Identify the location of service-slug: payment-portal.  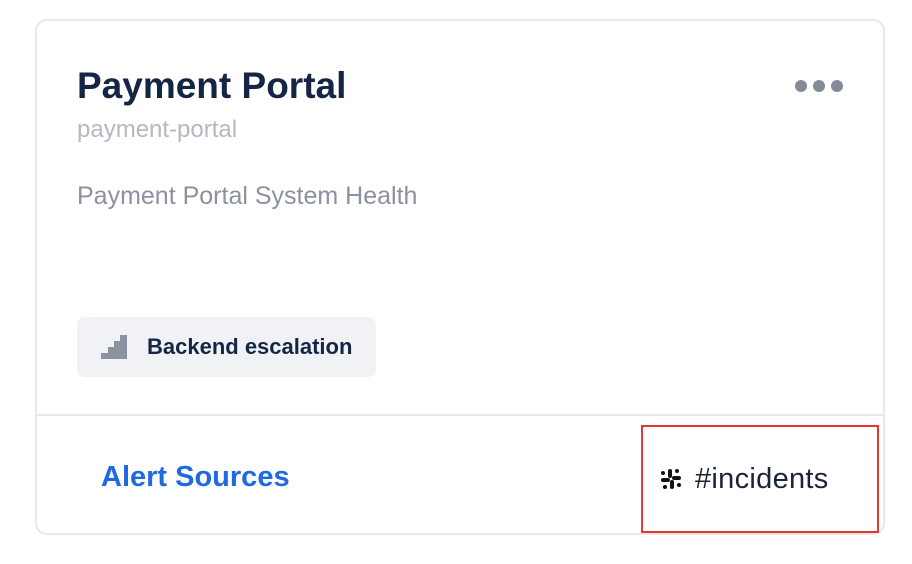
(157, 129).